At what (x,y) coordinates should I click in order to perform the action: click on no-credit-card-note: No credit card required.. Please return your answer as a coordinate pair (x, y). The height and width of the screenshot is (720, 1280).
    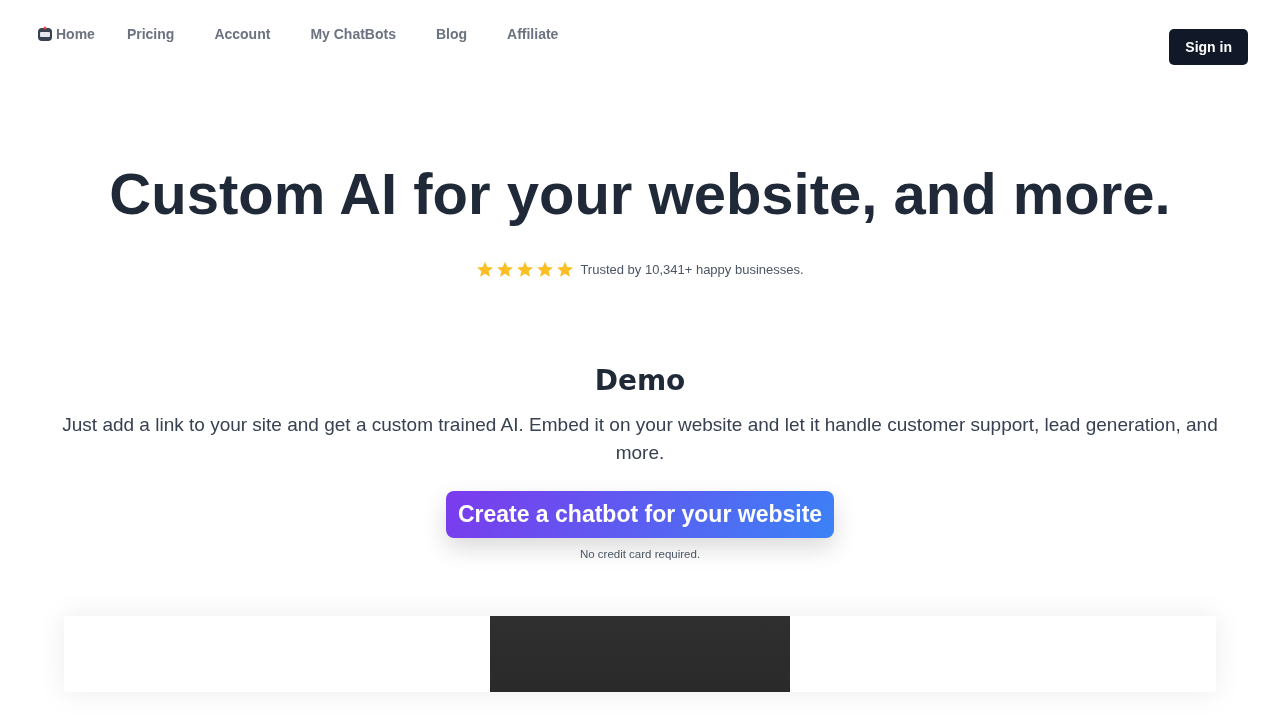
    Looking at the image, I should click on (640, 554).